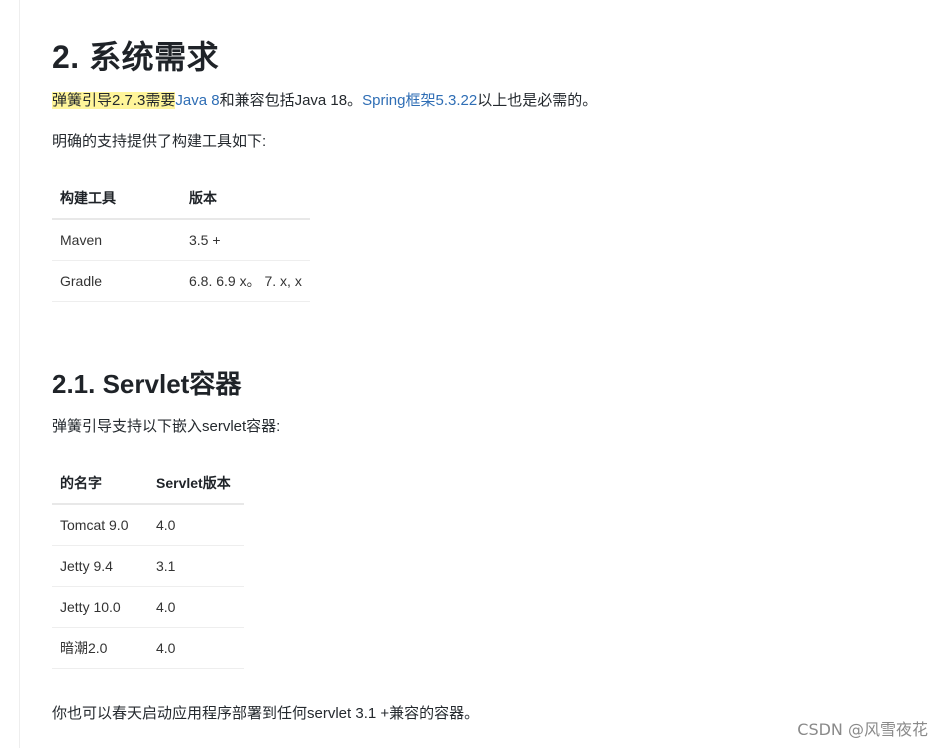  I want to click on table-cell: Jetty 9.4, so click(100, 566).